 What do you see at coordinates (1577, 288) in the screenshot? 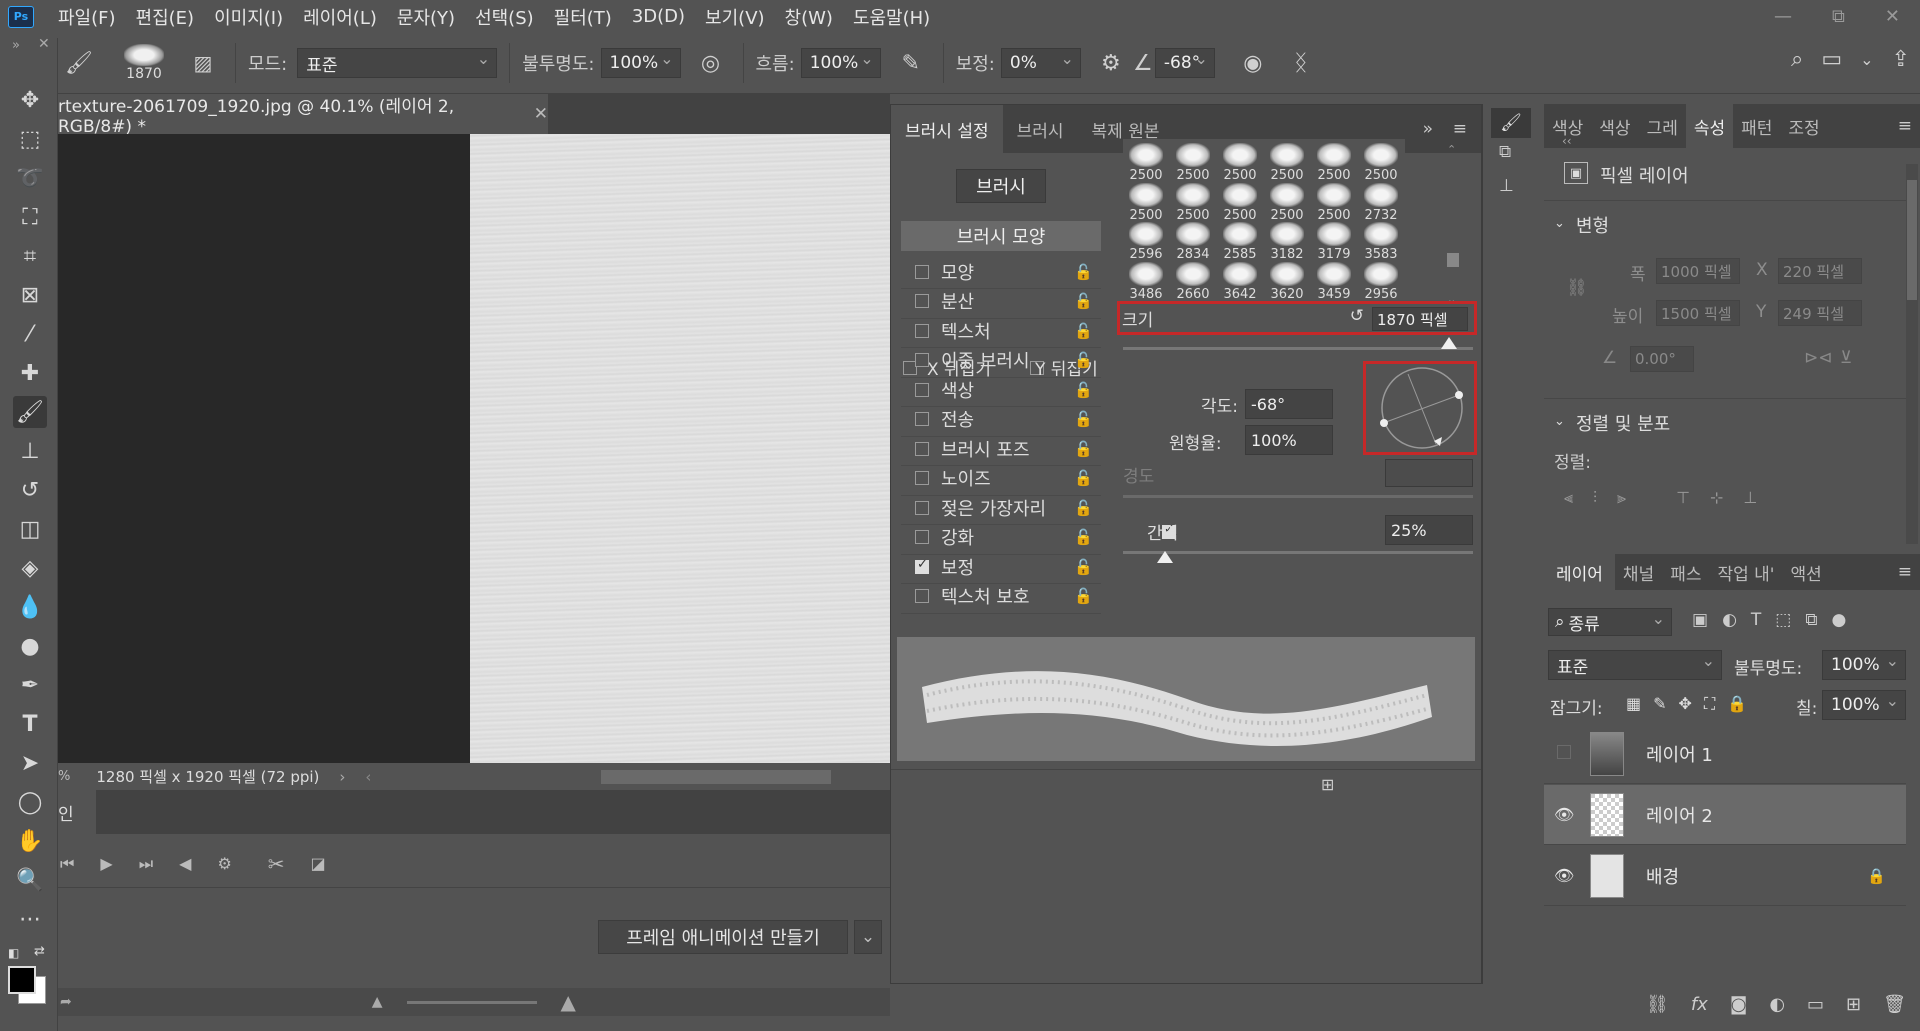
I see `link-icon: ⛓` at bounding box center [1577, 288].